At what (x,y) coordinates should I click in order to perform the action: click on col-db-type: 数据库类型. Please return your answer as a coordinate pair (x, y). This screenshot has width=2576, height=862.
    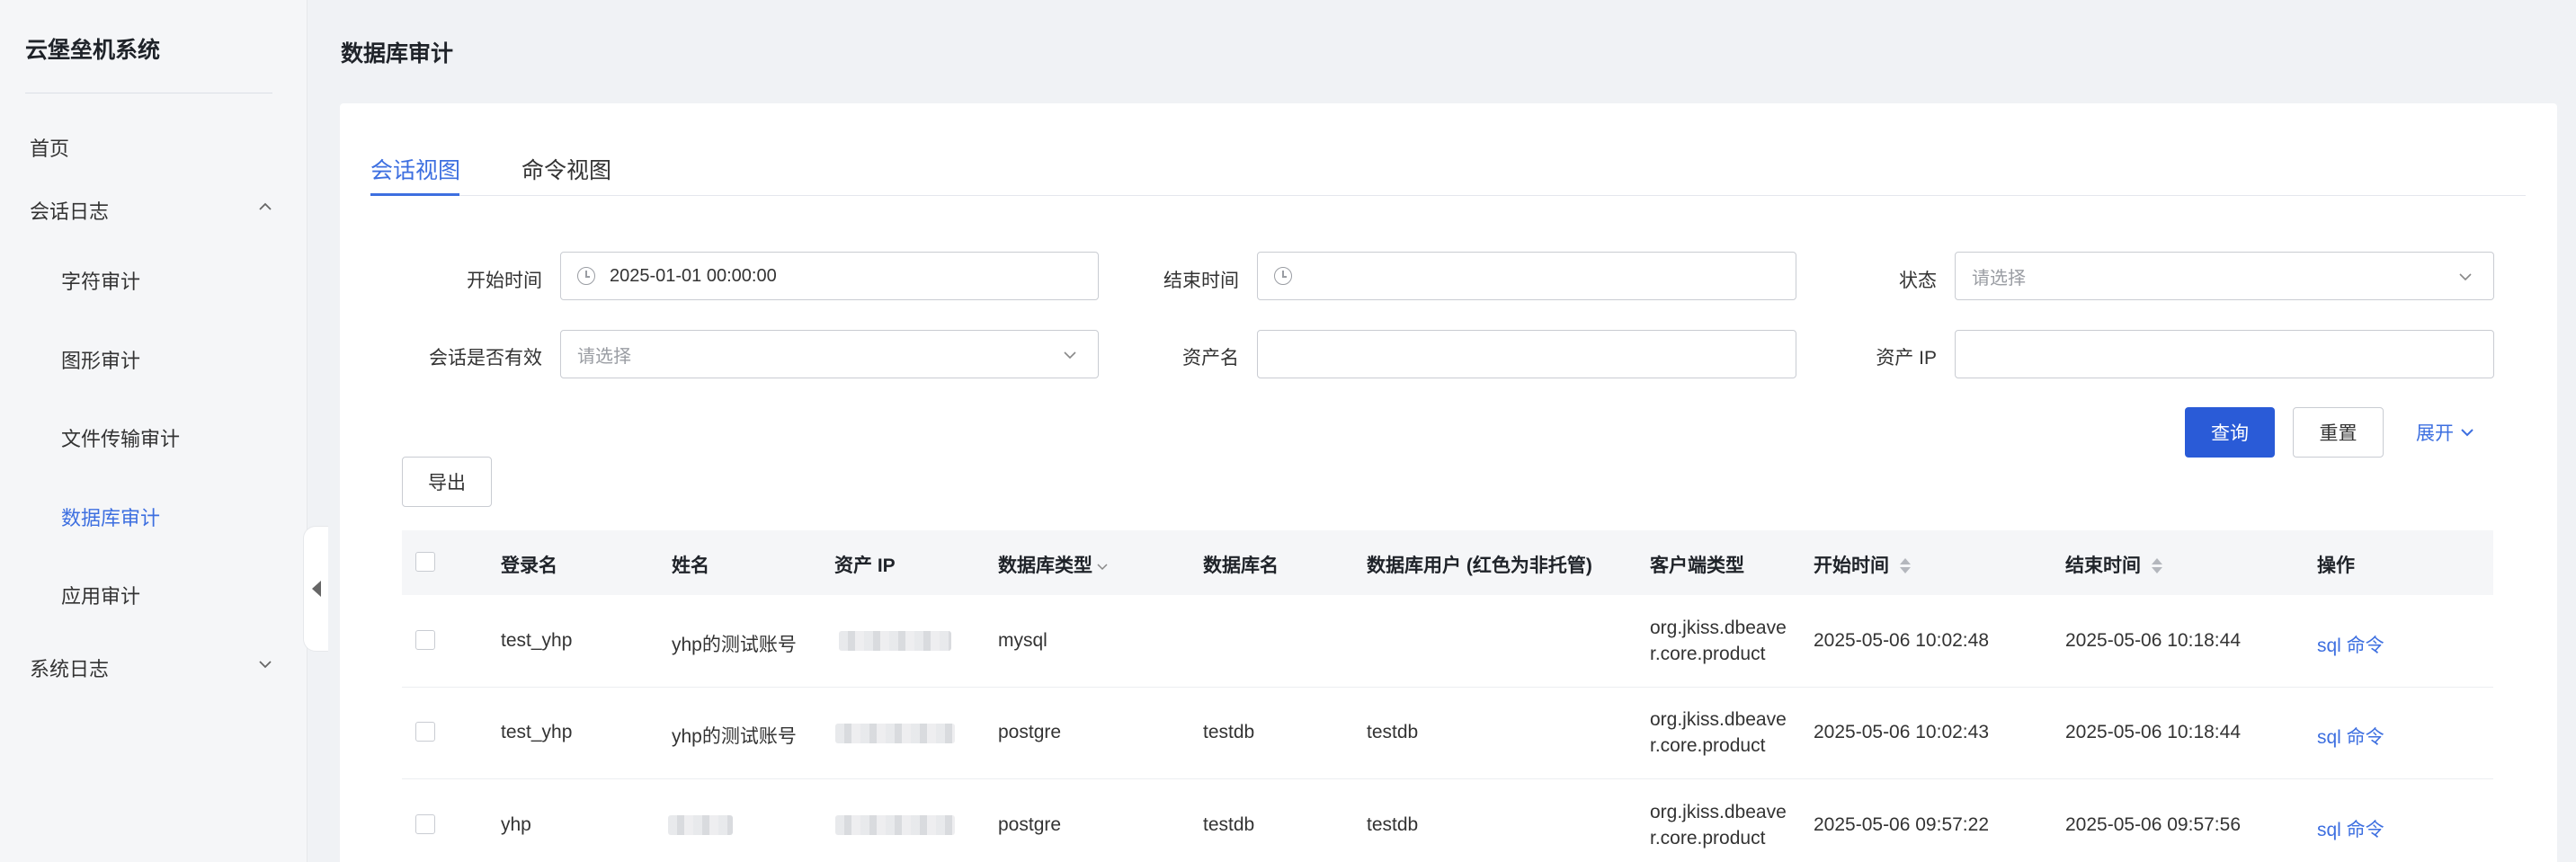
    Looking at the image, I should click on (1054, 564).